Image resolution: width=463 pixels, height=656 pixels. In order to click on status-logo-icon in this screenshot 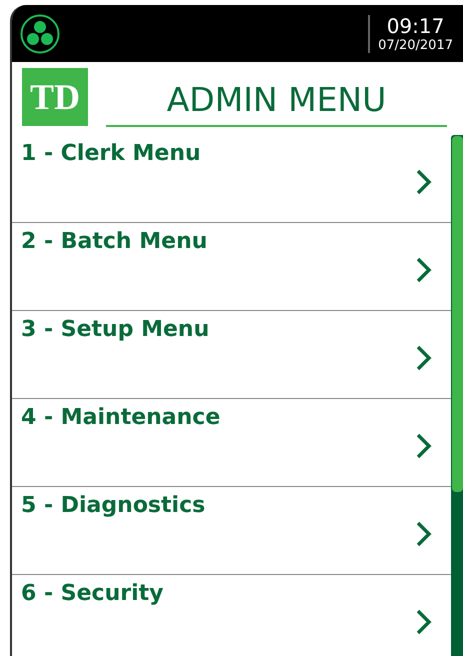, I will do `click(40, 34)`.